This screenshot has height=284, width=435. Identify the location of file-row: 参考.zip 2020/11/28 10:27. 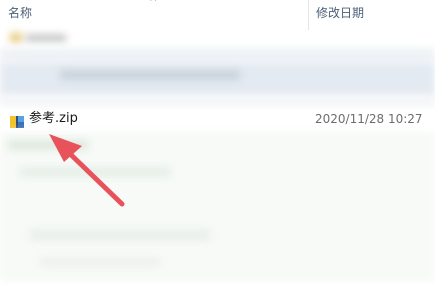
(217, 119).